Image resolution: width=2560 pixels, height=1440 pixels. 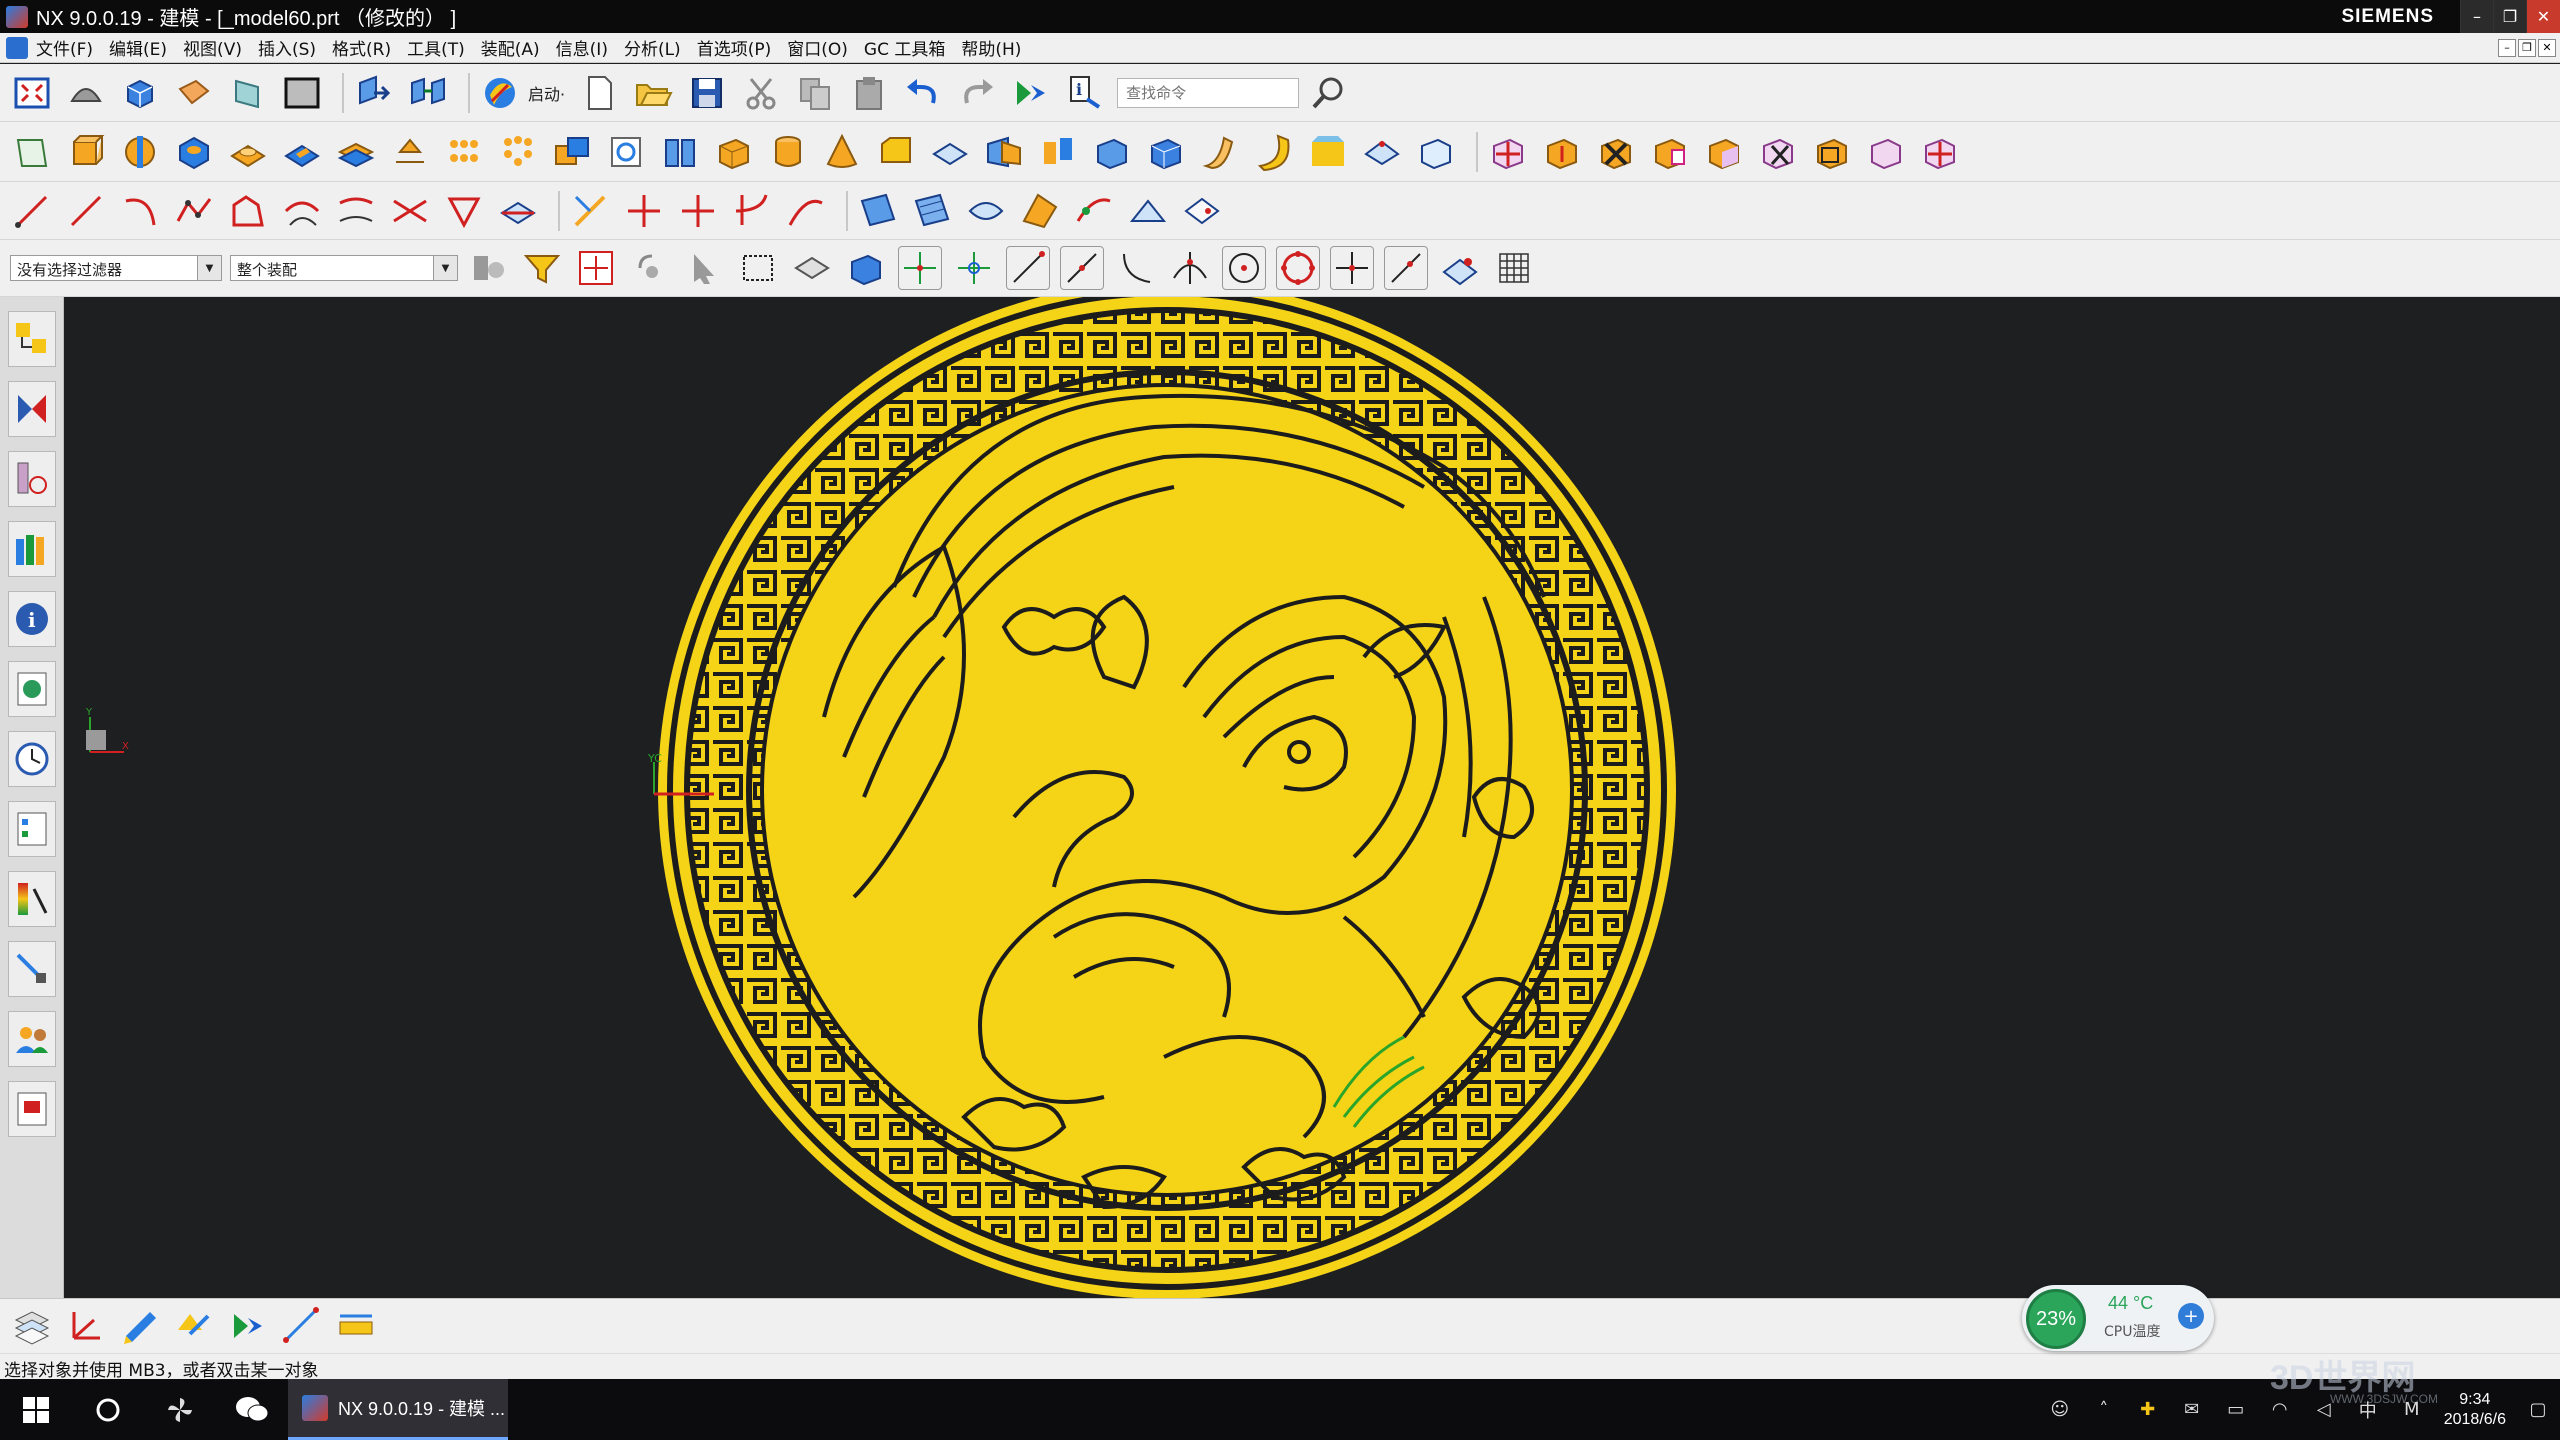 What do you see at coordinates (1112, 152) in the screenshot?
I see `emboss-icon` at bounding box center [1112, 152].